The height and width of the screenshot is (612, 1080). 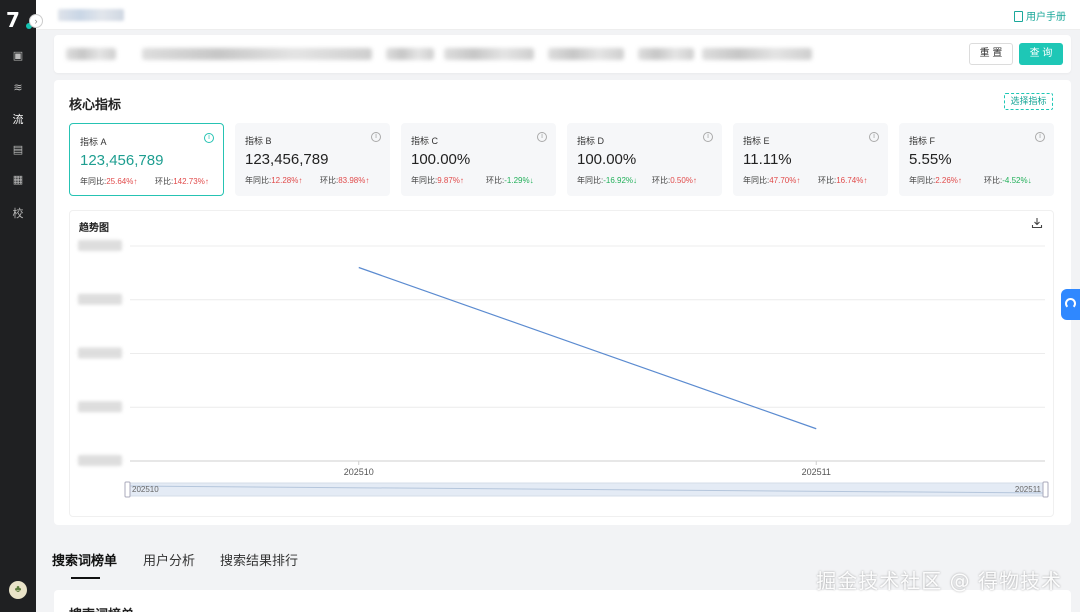 I want to click on tab-search-ranking: 搜索词榜单, so click(x=84, y=559).